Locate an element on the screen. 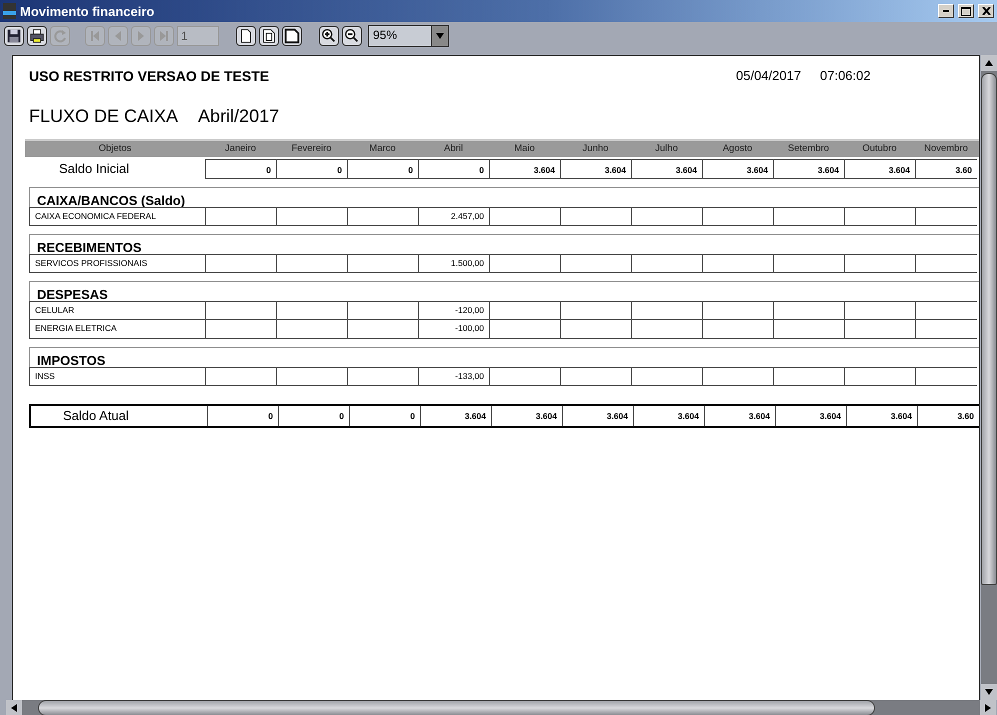 The height and width of the screenshot is (715, 997). vertical-scrollbar is located at coordinates (989, 377).